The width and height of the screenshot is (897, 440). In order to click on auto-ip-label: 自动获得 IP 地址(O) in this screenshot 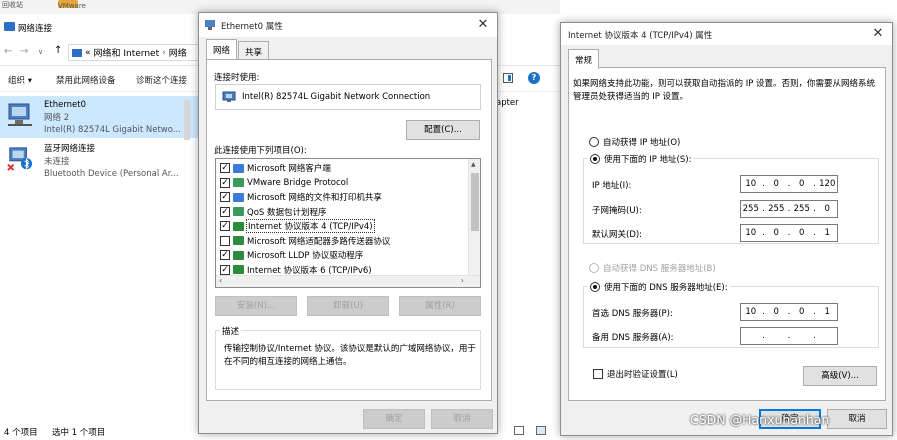, I will do `click(642, 143)`.